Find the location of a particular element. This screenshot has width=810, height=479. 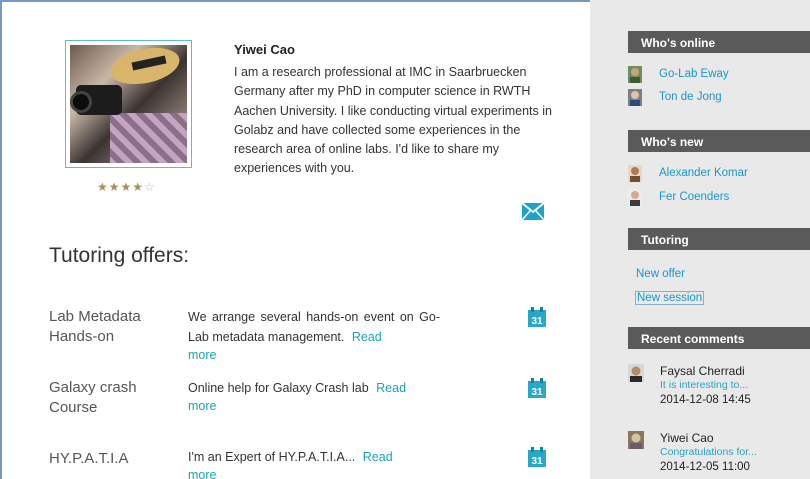

new-session-link: New session is located at coordinates (670, 298).